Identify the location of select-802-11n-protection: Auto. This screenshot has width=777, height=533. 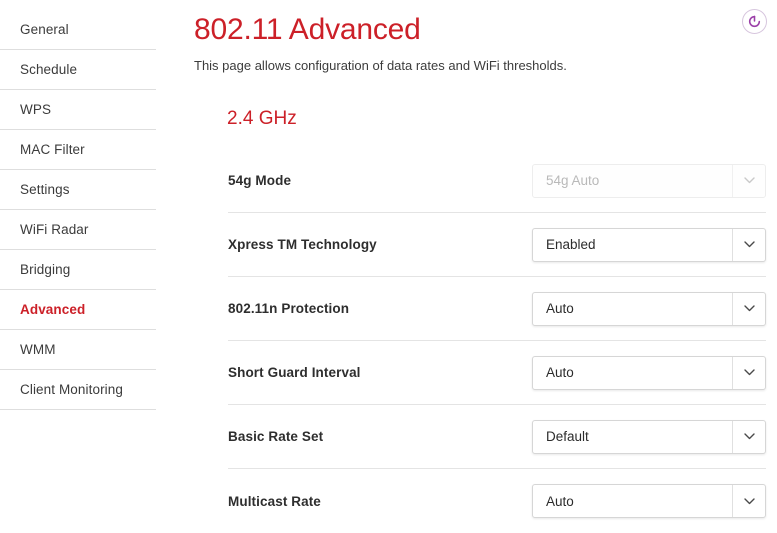
(649, 308).